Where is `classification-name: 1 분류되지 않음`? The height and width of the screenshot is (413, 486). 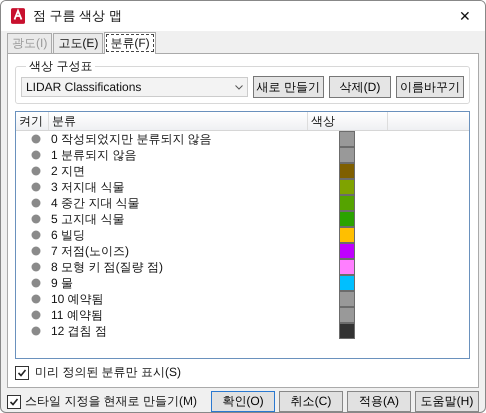 classification-name: 1 분류되지 않음 is located at coordinates (94, 155).